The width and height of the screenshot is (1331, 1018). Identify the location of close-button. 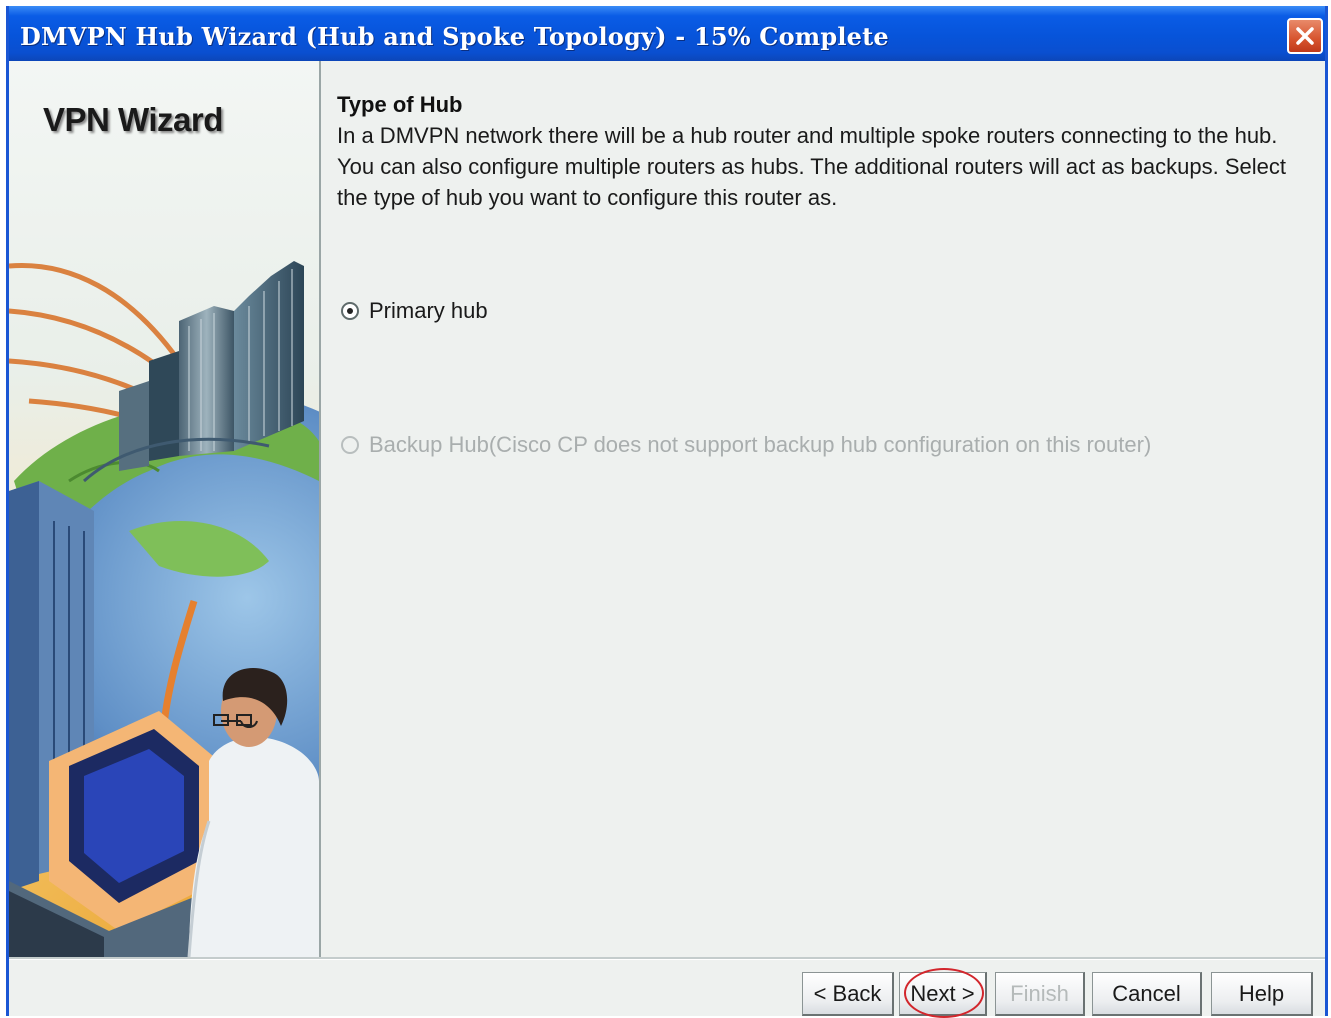
(1305, 36).